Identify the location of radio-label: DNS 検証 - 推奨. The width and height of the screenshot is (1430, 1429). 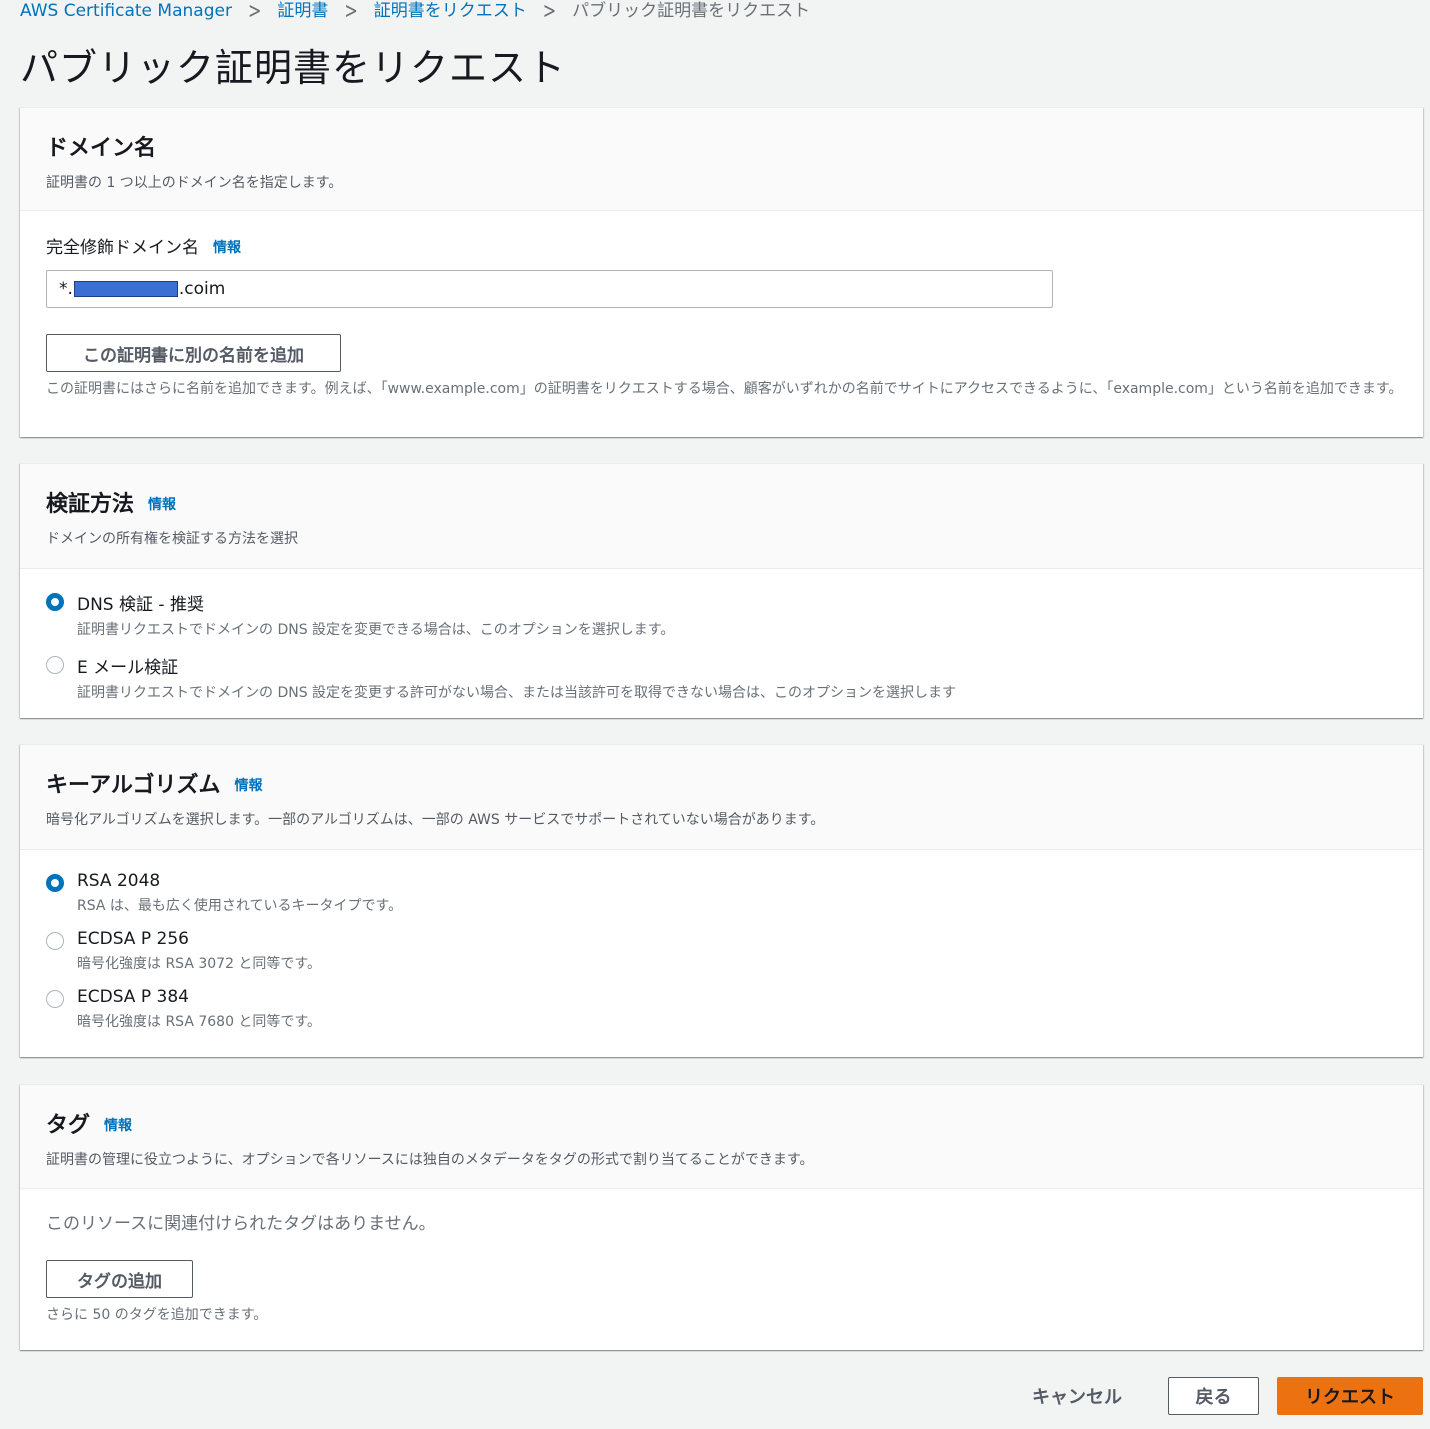
(140, 605).